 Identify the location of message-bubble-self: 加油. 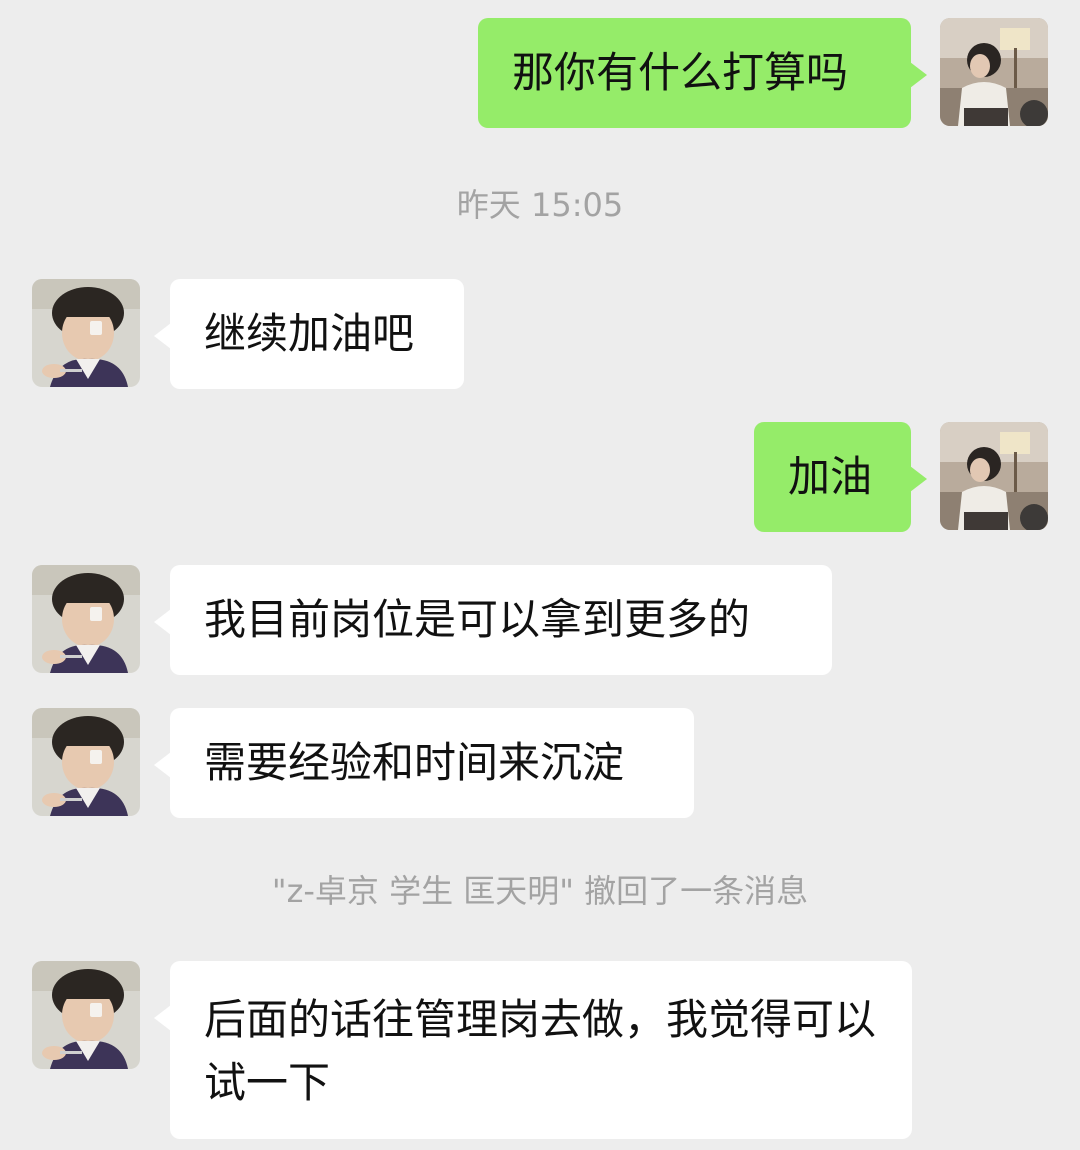
(840, 477).